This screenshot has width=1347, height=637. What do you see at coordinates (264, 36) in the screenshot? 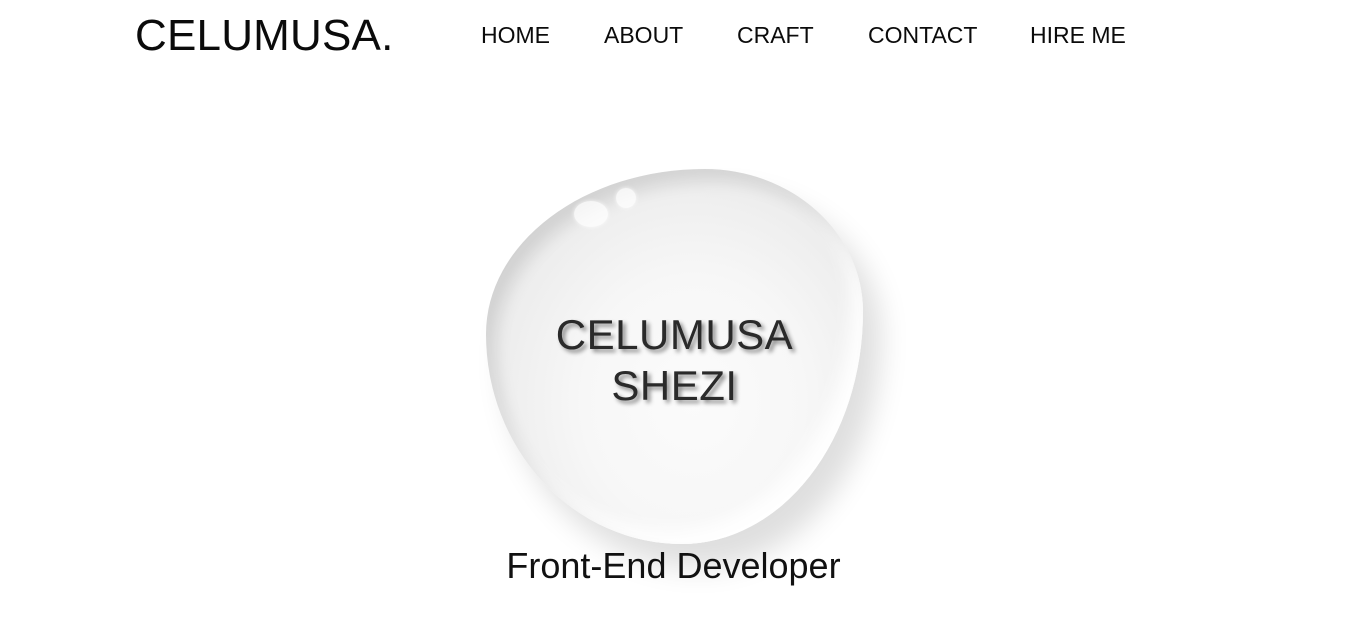
I see `site-logo: CELUMUSA.` at bounding box center [264, 36].